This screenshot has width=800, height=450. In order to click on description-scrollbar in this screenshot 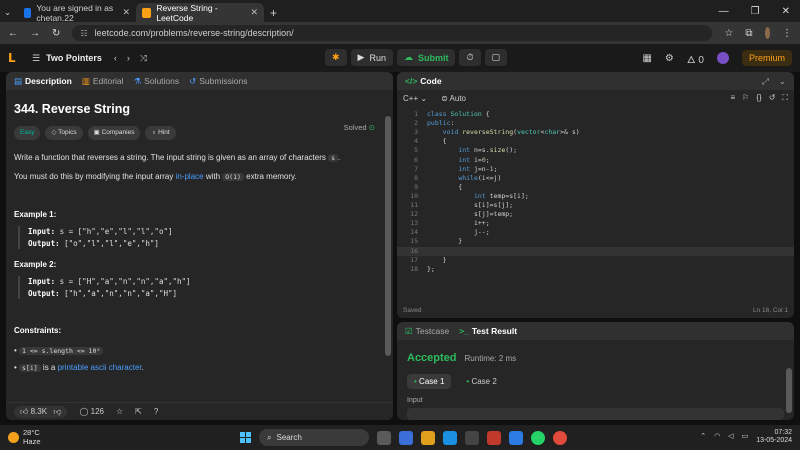, I will do `click(388, 236)`.